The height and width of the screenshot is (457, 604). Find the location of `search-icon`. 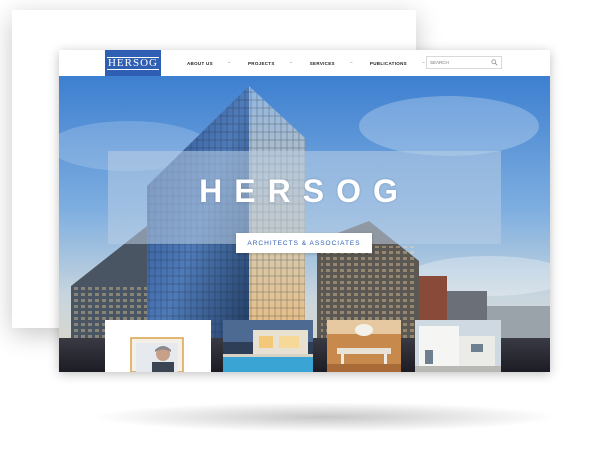

search-icon is located at coordinates (494, 62).